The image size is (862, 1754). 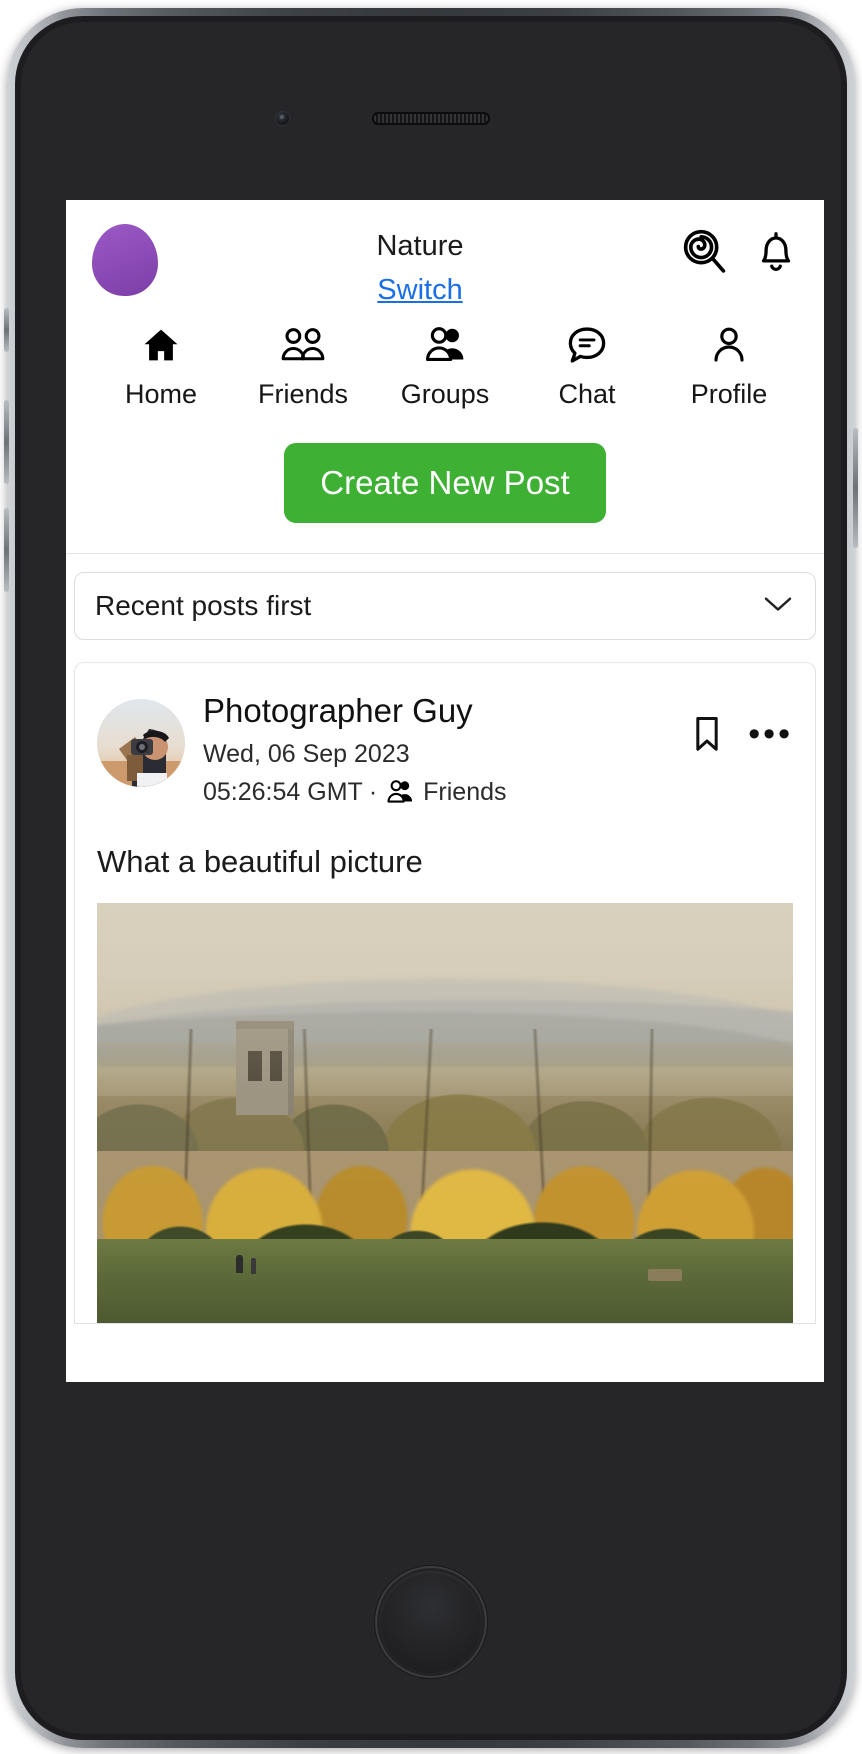 What do you see at coordinates (778, 606) in the screenshot?
I see `chevron-down-icon` at bounding box center [778, 606].